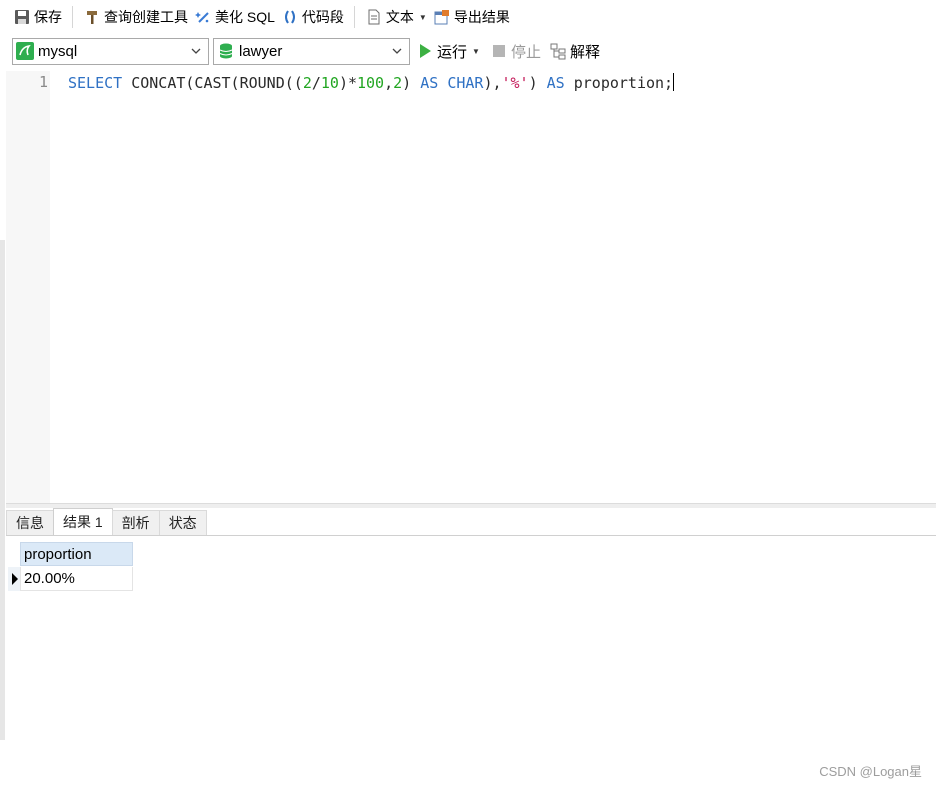  Describe the element at coordinates (2, 490) in the screenshot. I see `window-left-border` at that location.